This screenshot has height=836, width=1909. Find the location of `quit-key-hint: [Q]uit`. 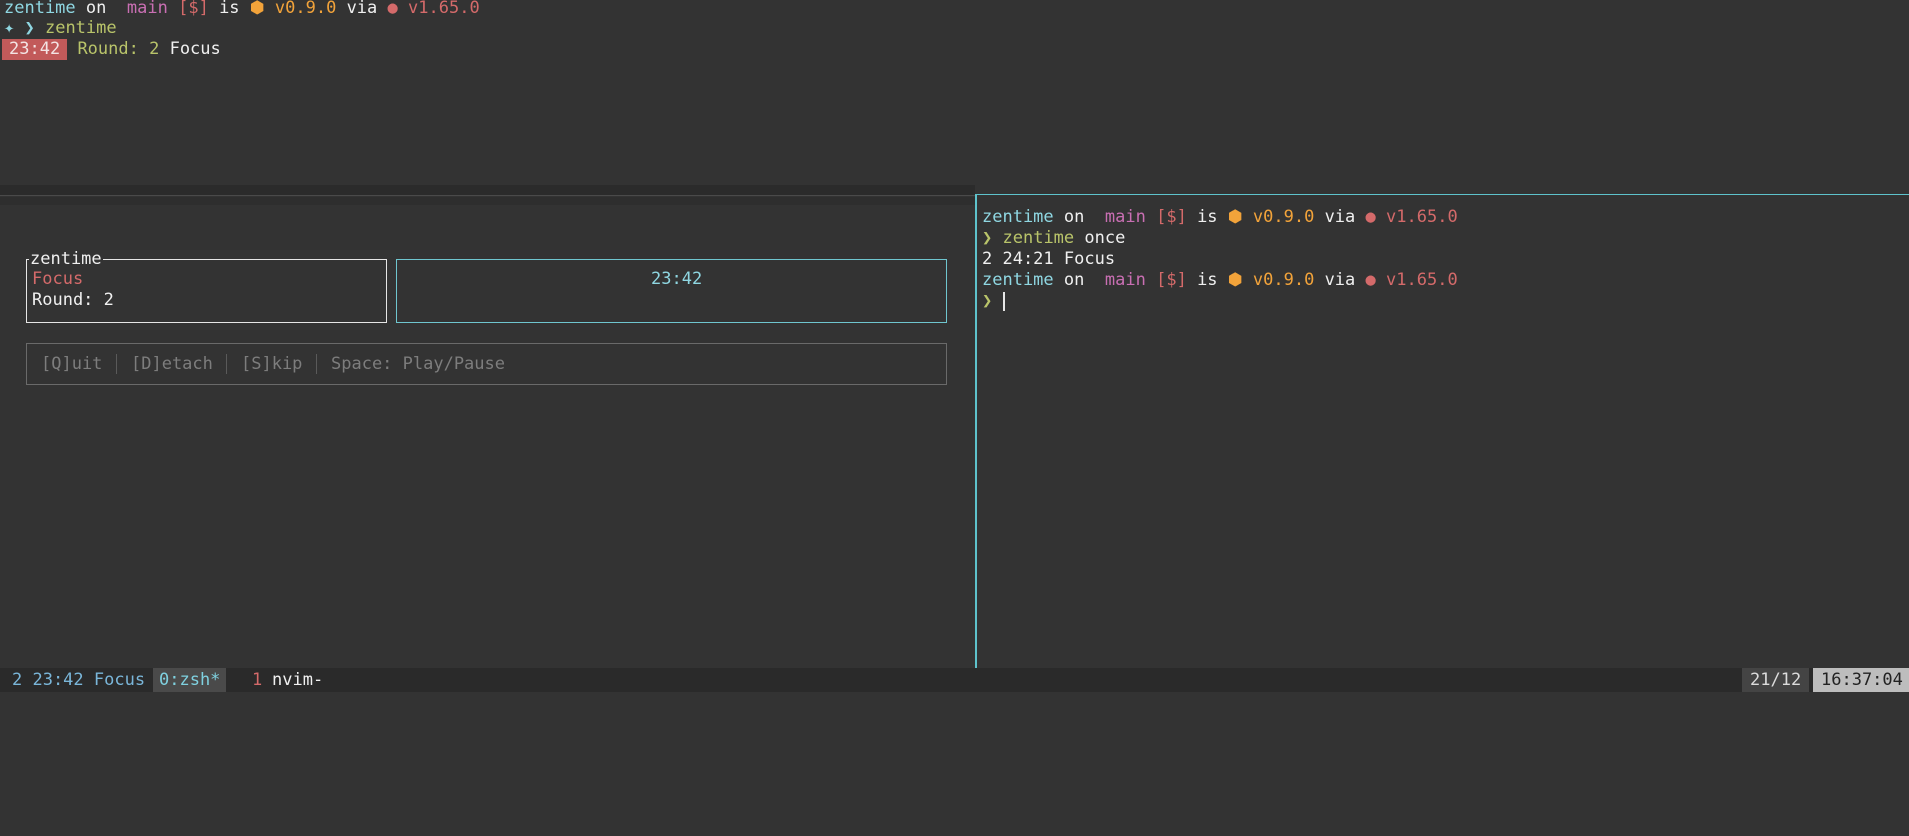

quit-key-hint: [Q]uit is located at coordinates (71, 364).